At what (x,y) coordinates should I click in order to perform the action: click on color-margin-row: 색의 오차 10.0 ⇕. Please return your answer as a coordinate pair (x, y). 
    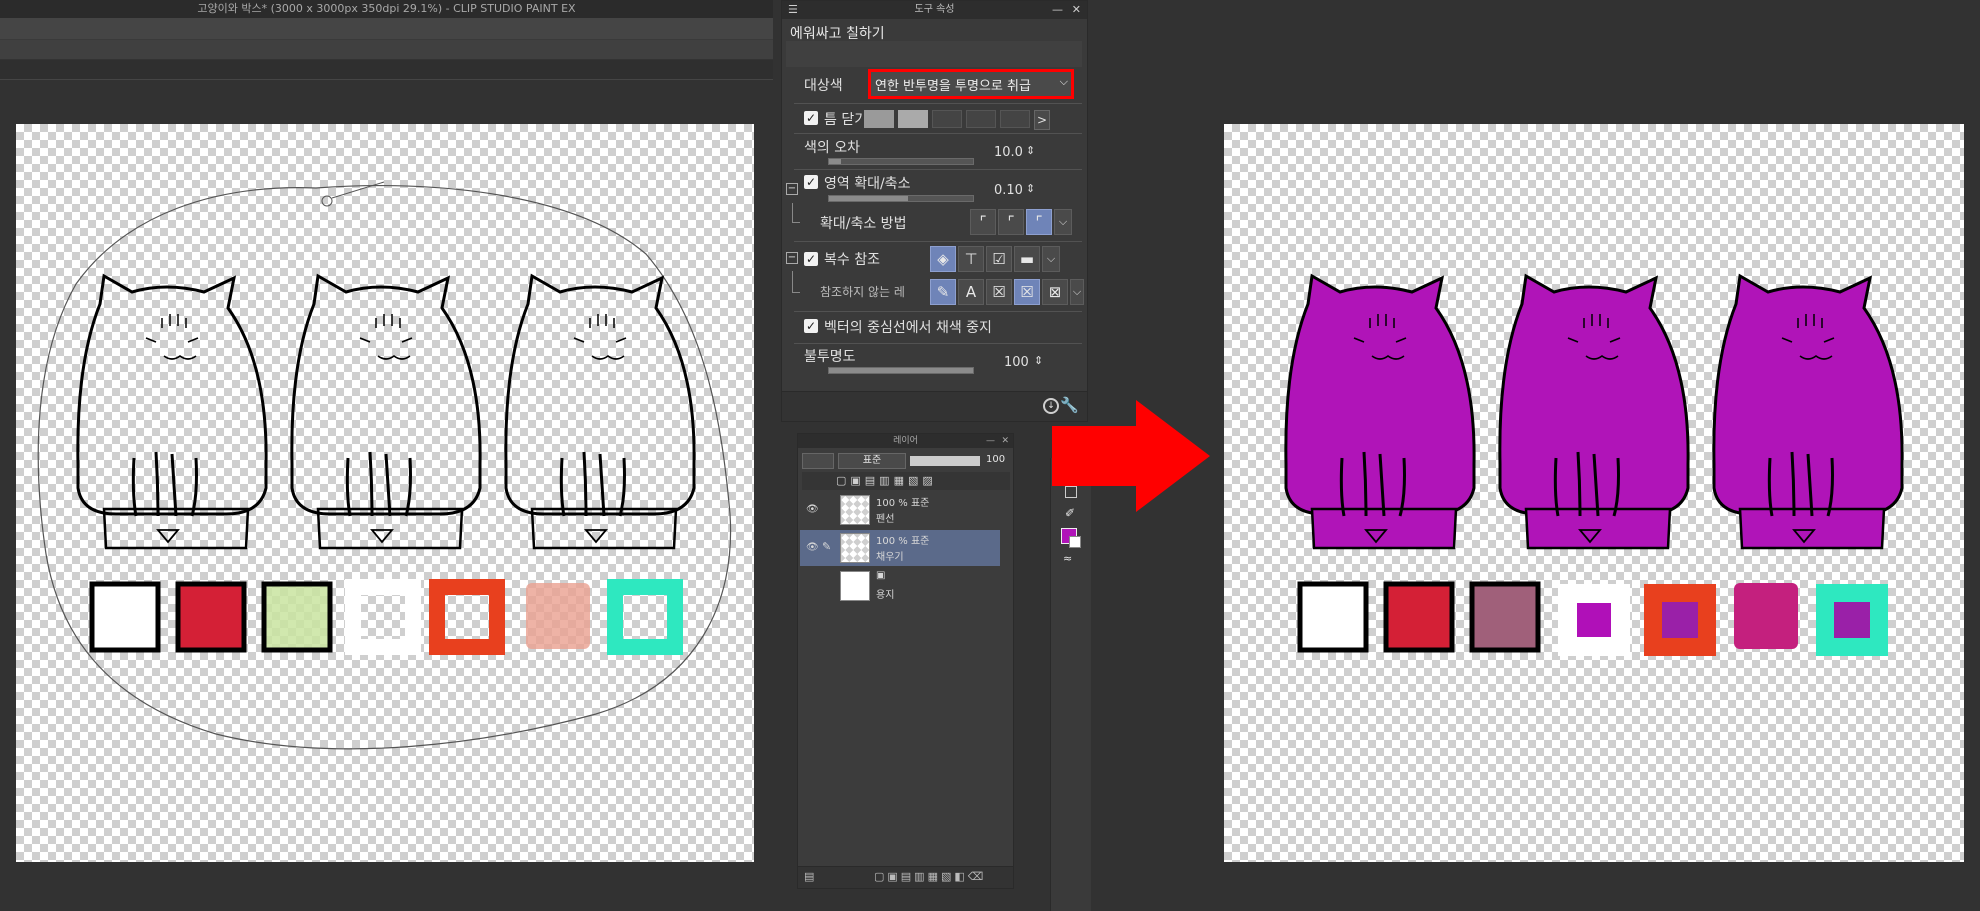
    Looking at the image, I should click on (938, 152).